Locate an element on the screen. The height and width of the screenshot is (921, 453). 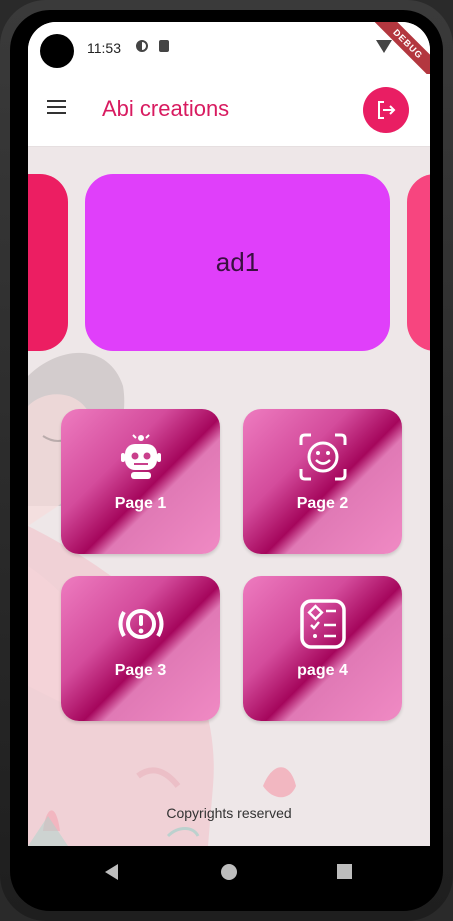
alert-circle-icon is located at coordinates (140, 624).